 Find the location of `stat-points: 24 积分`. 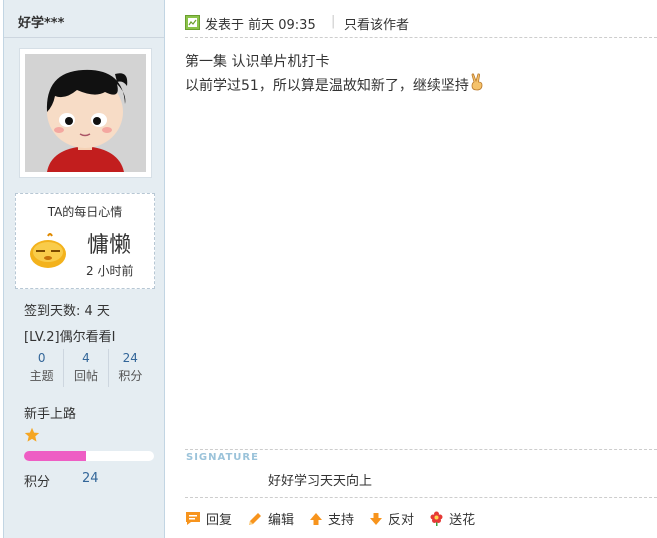

stat-points: 24 积分 is located at coordinates (130, 368).